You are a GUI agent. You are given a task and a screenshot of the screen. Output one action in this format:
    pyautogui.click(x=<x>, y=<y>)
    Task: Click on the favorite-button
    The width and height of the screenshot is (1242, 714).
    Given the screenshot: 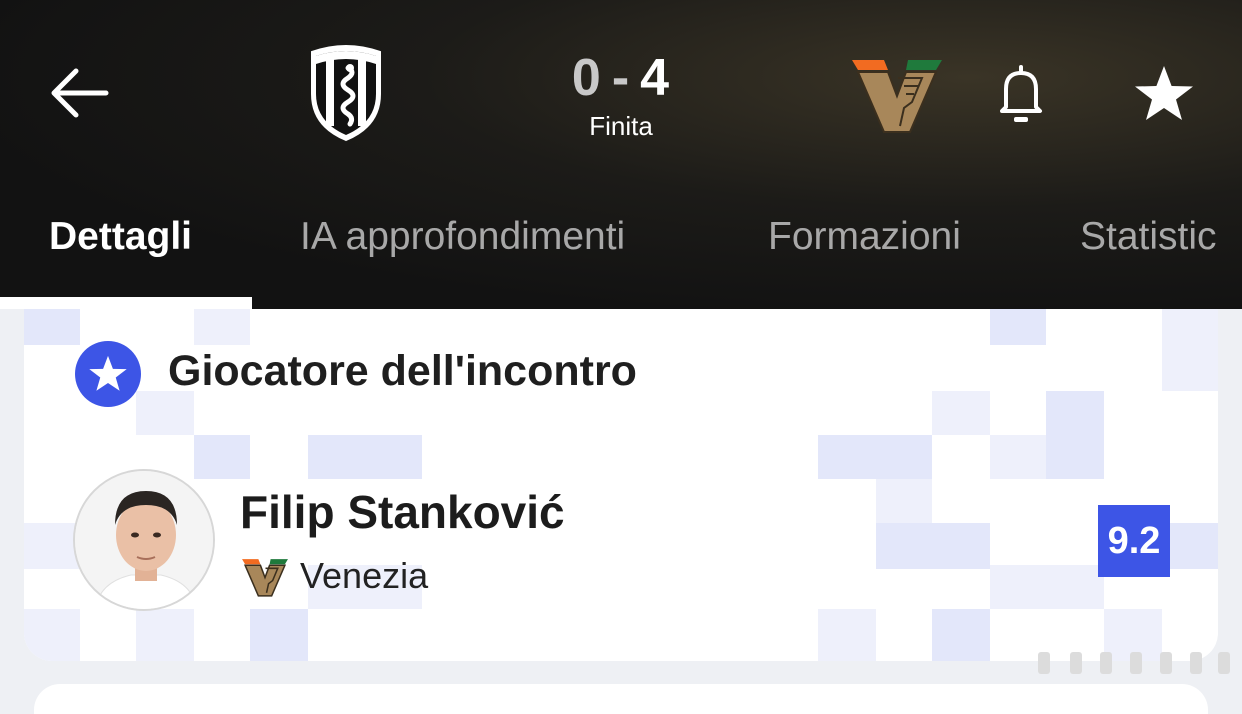 What is the action you would take?
    pyautogui.click(x=1164, y=94)
    